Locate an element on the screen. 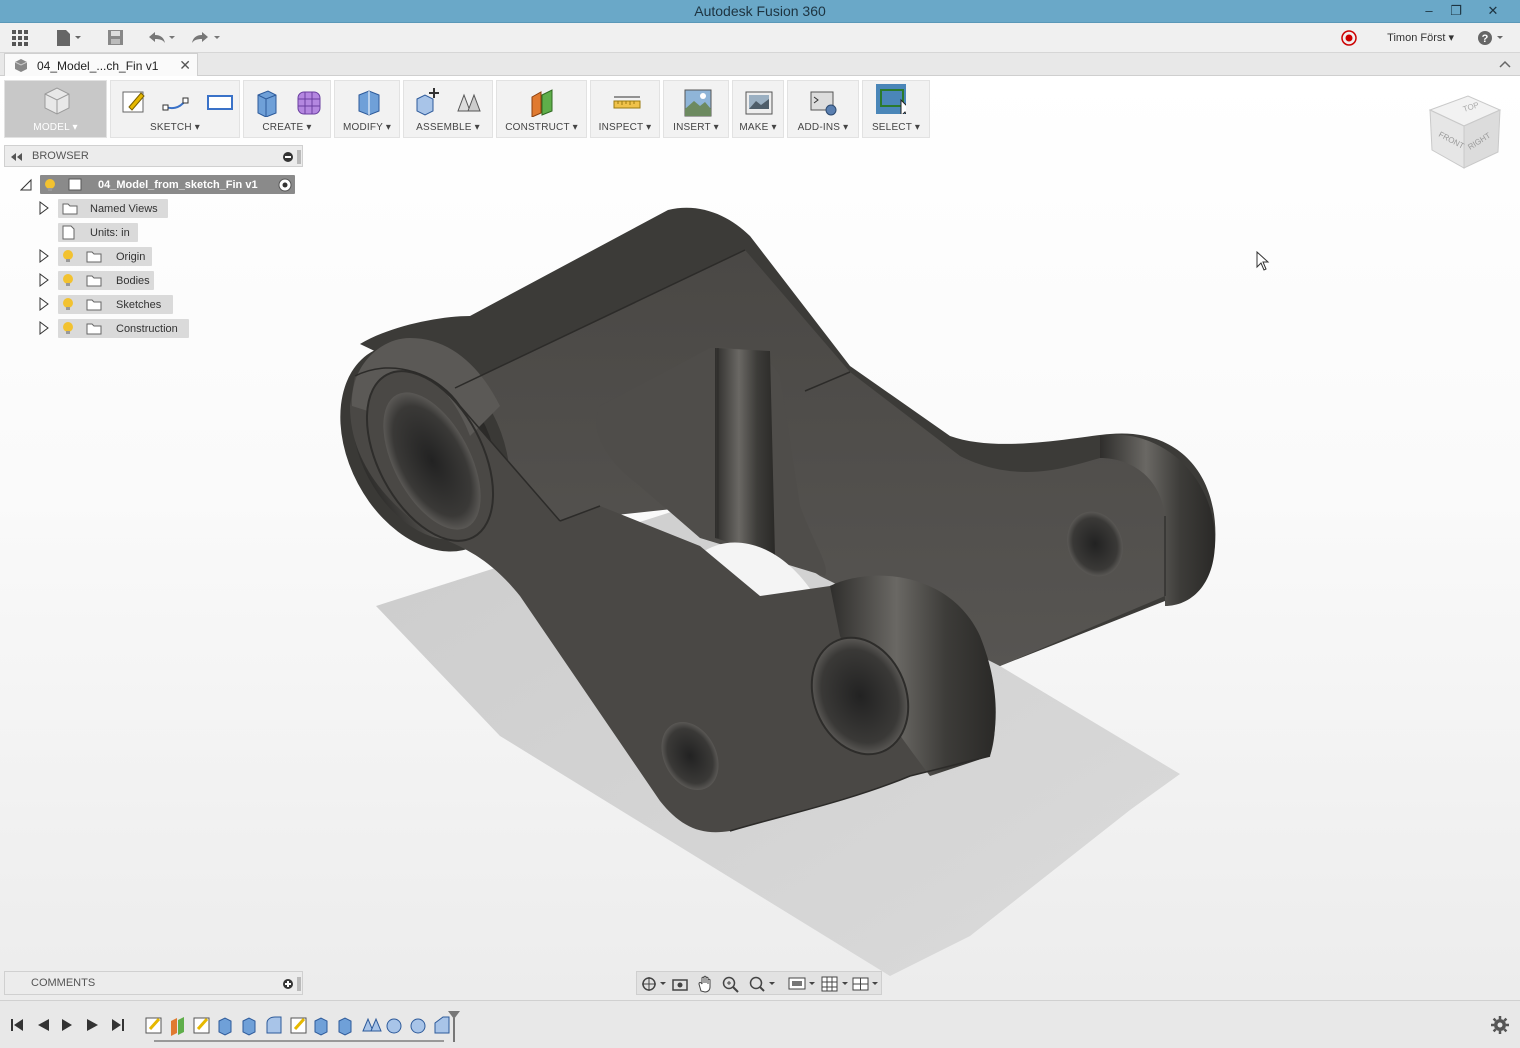 The height and width of the screenshot is (1048, 1520). toolbar-group-modify: MODIFY ▾ is located at coordinates (367, 109).